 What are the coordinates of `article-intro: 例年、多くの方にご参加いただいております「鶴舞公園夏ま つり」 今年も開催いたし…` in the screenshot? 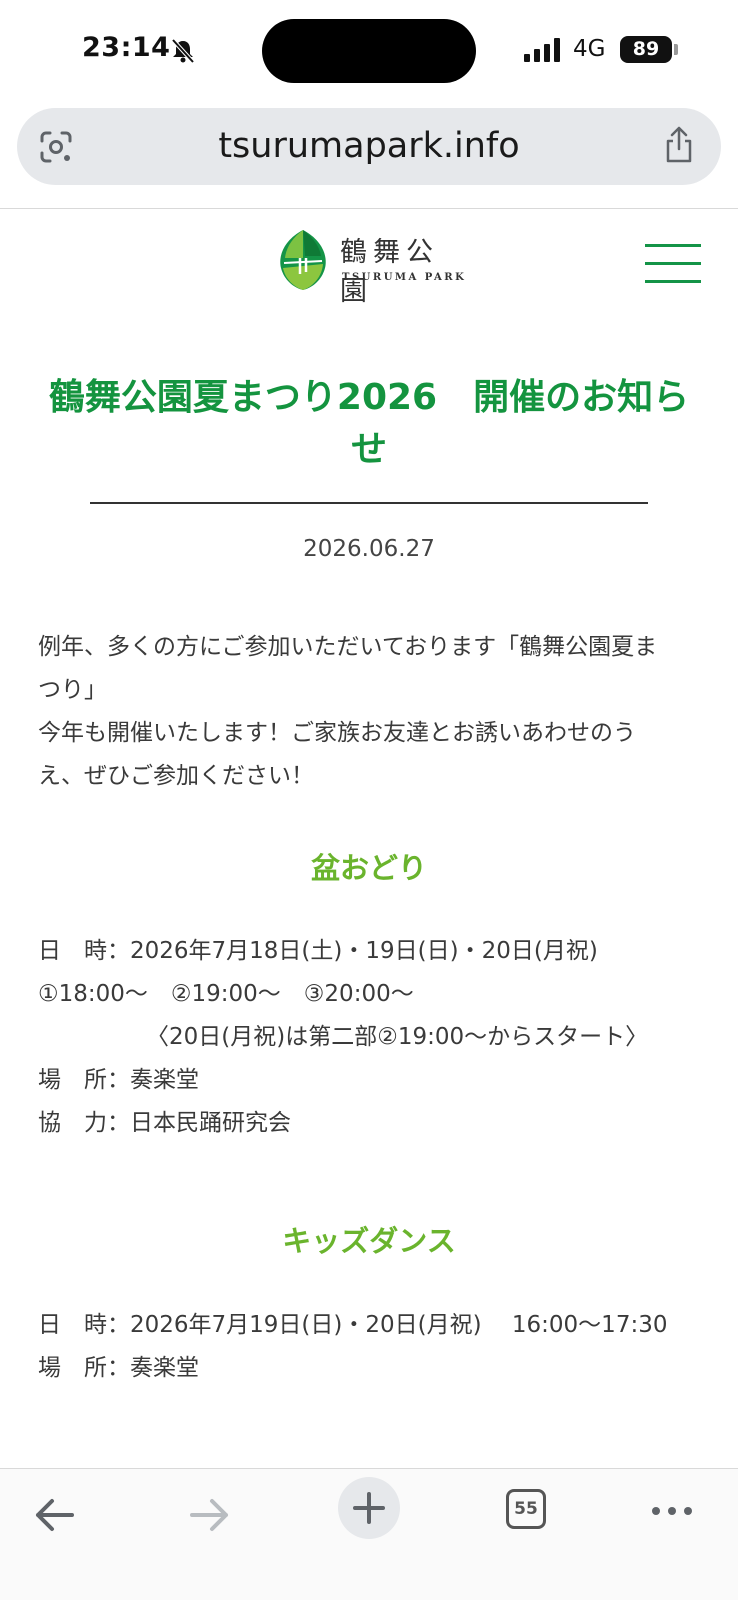 It's located at (368, 712).